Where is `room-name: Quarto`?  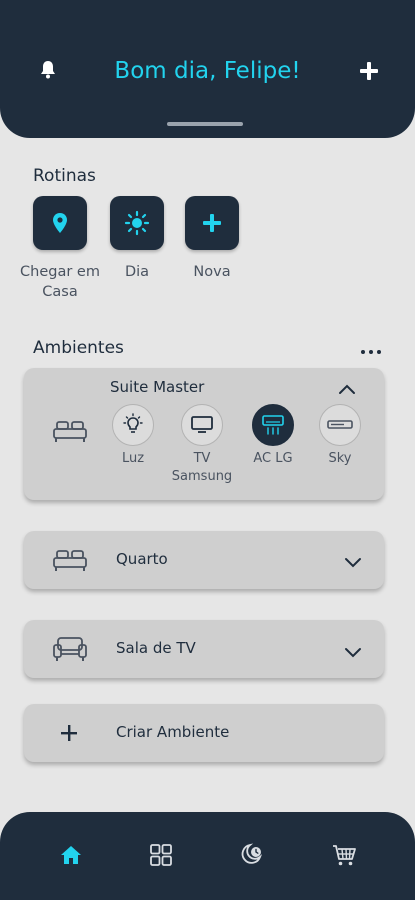
room-name: Quarto is located at coordinates (142, 559).